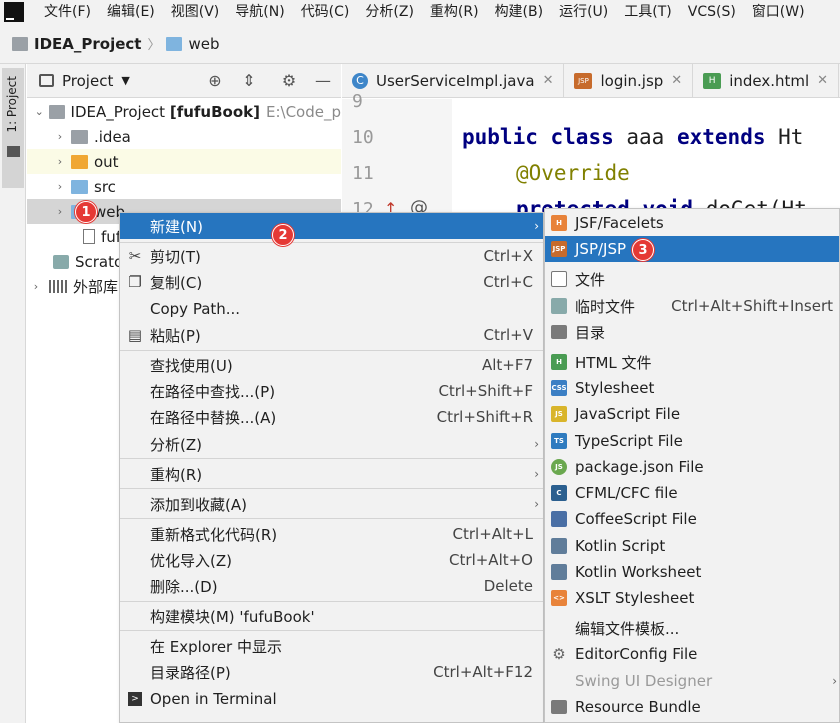 This screenshot has height=723, width=840. Describe the element at coordinates (87, 81) in the screenshot. I see `project-panel-title: Project` at that location.